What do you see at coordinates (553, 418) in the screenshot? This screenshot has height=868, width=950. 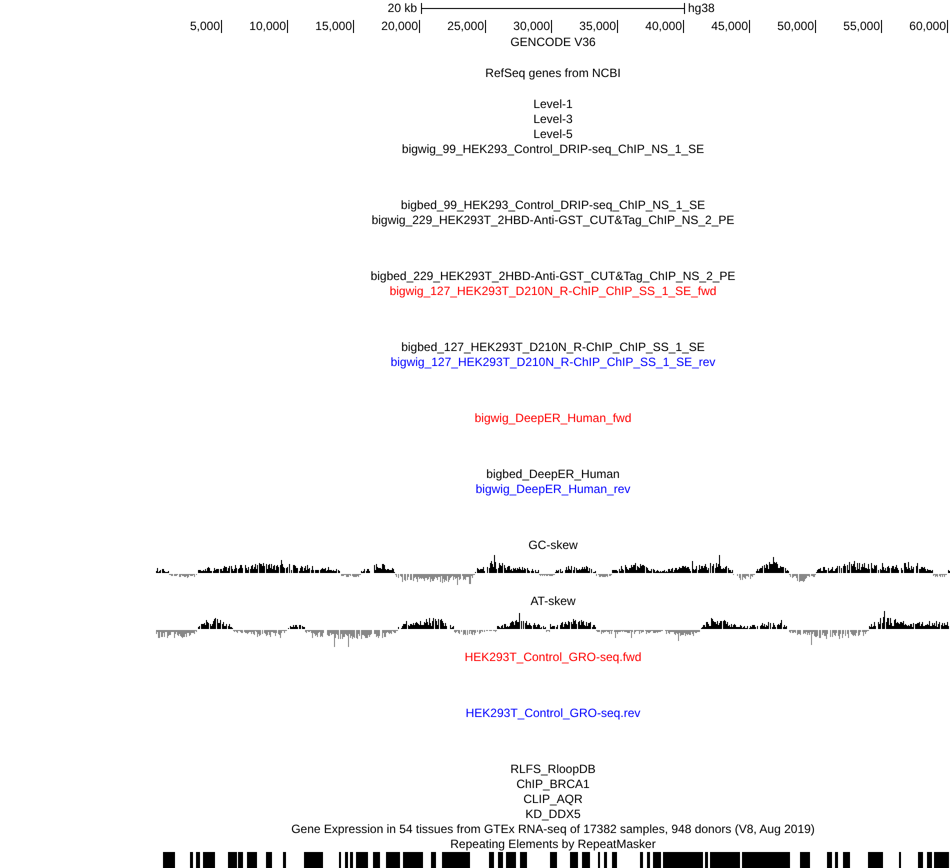 I see `track-label: bigwig_DeepER_Human_fwd` at bounding box center [553, 418].